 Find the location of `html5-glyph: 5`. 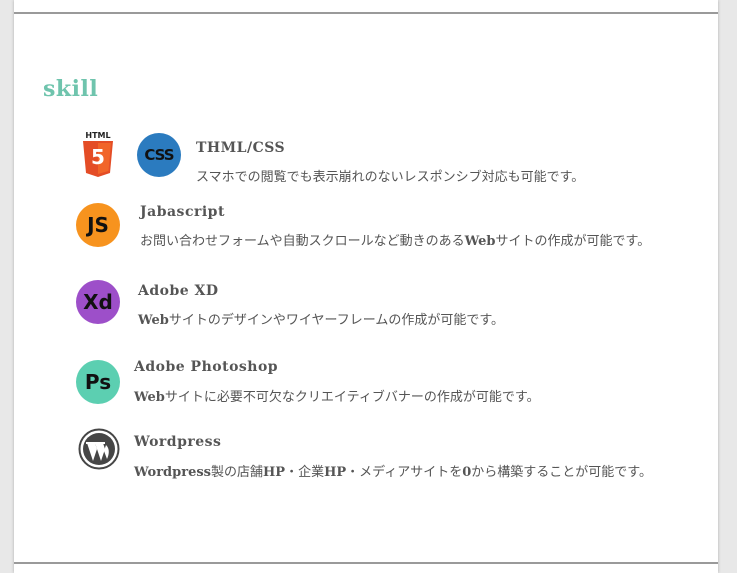

html5-glyph: 5 is located at coordinates (98, 157).